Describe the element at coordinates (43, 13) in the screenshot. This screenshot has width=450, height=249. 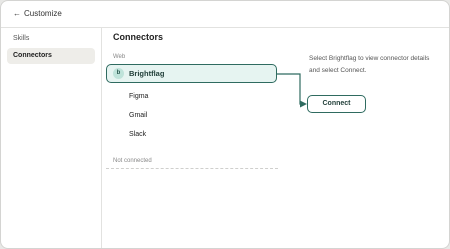
I see `back-label: Customize` at that location.